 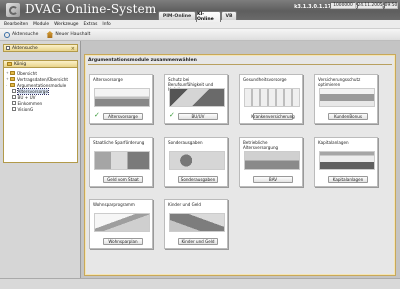 What do you see at coordinates (348, 116) in the screenshot?
I see `module-button: KundenBonus` at bounding box center [348, 116].